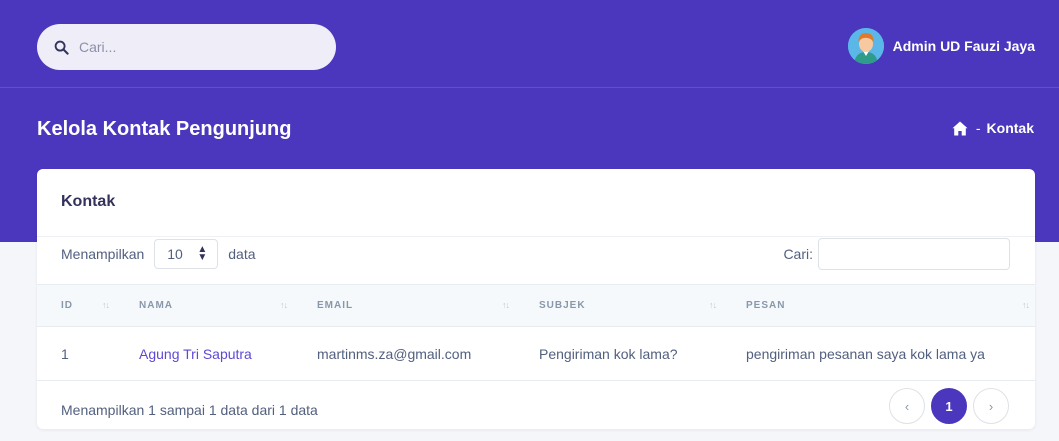 The height and width of the screenshot is (441, 1059). I want to click on pagination-next-button: ›, so click(991, 406).